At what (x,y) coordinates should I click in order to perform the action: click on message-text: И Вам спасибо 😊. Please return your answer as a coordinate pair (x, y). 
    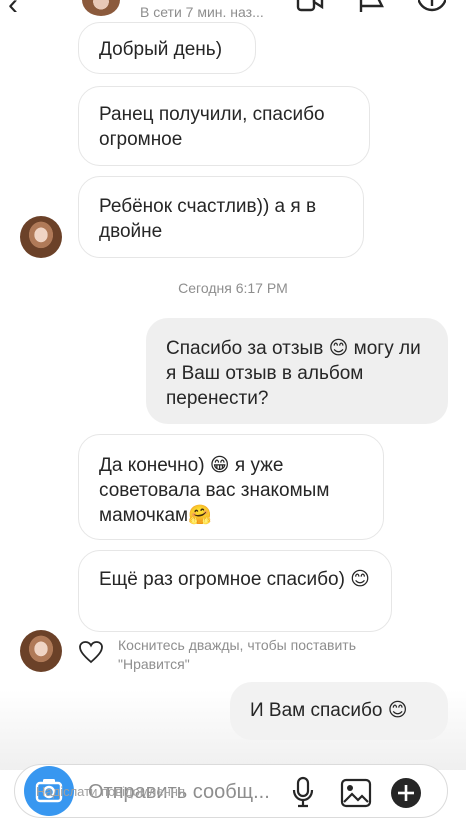
    Looking at the image, I should click on (329, 710).